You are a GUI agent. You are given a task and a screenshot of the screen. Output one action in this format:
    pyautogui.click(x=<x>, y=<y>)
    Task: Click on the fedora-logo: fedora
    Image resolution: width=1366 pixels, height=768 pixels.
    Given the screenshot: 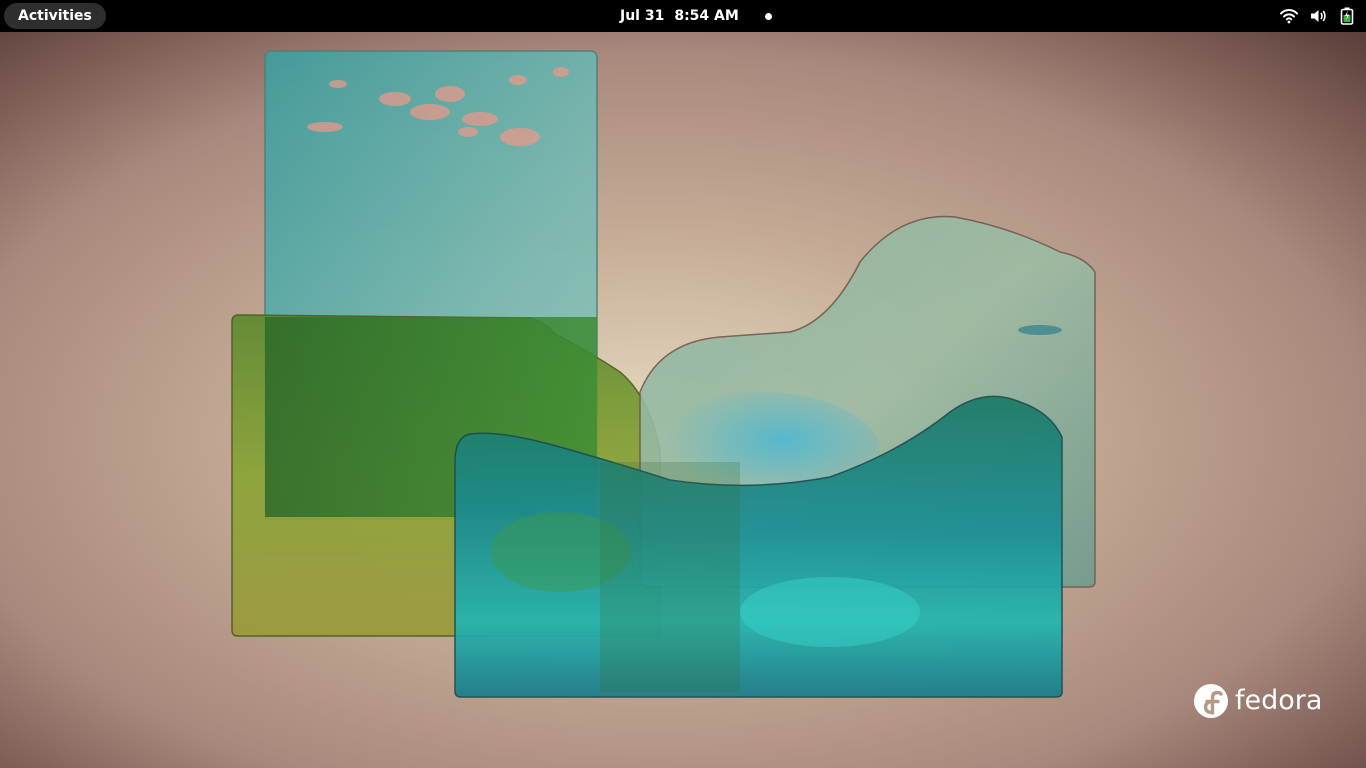 What is the action you would take?
    pyautogui.click(x=1257, y=701)
    